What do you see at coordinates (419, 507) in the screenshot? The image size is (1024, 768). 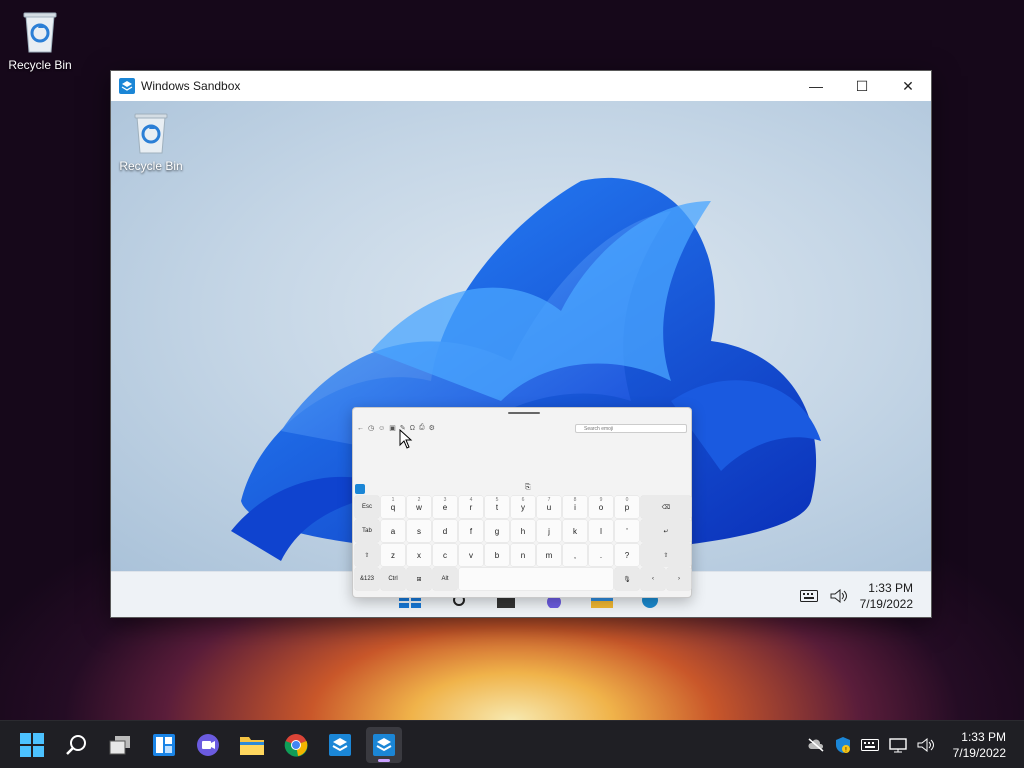 I see `key-w: 2w` at bounding box center [419, 507].